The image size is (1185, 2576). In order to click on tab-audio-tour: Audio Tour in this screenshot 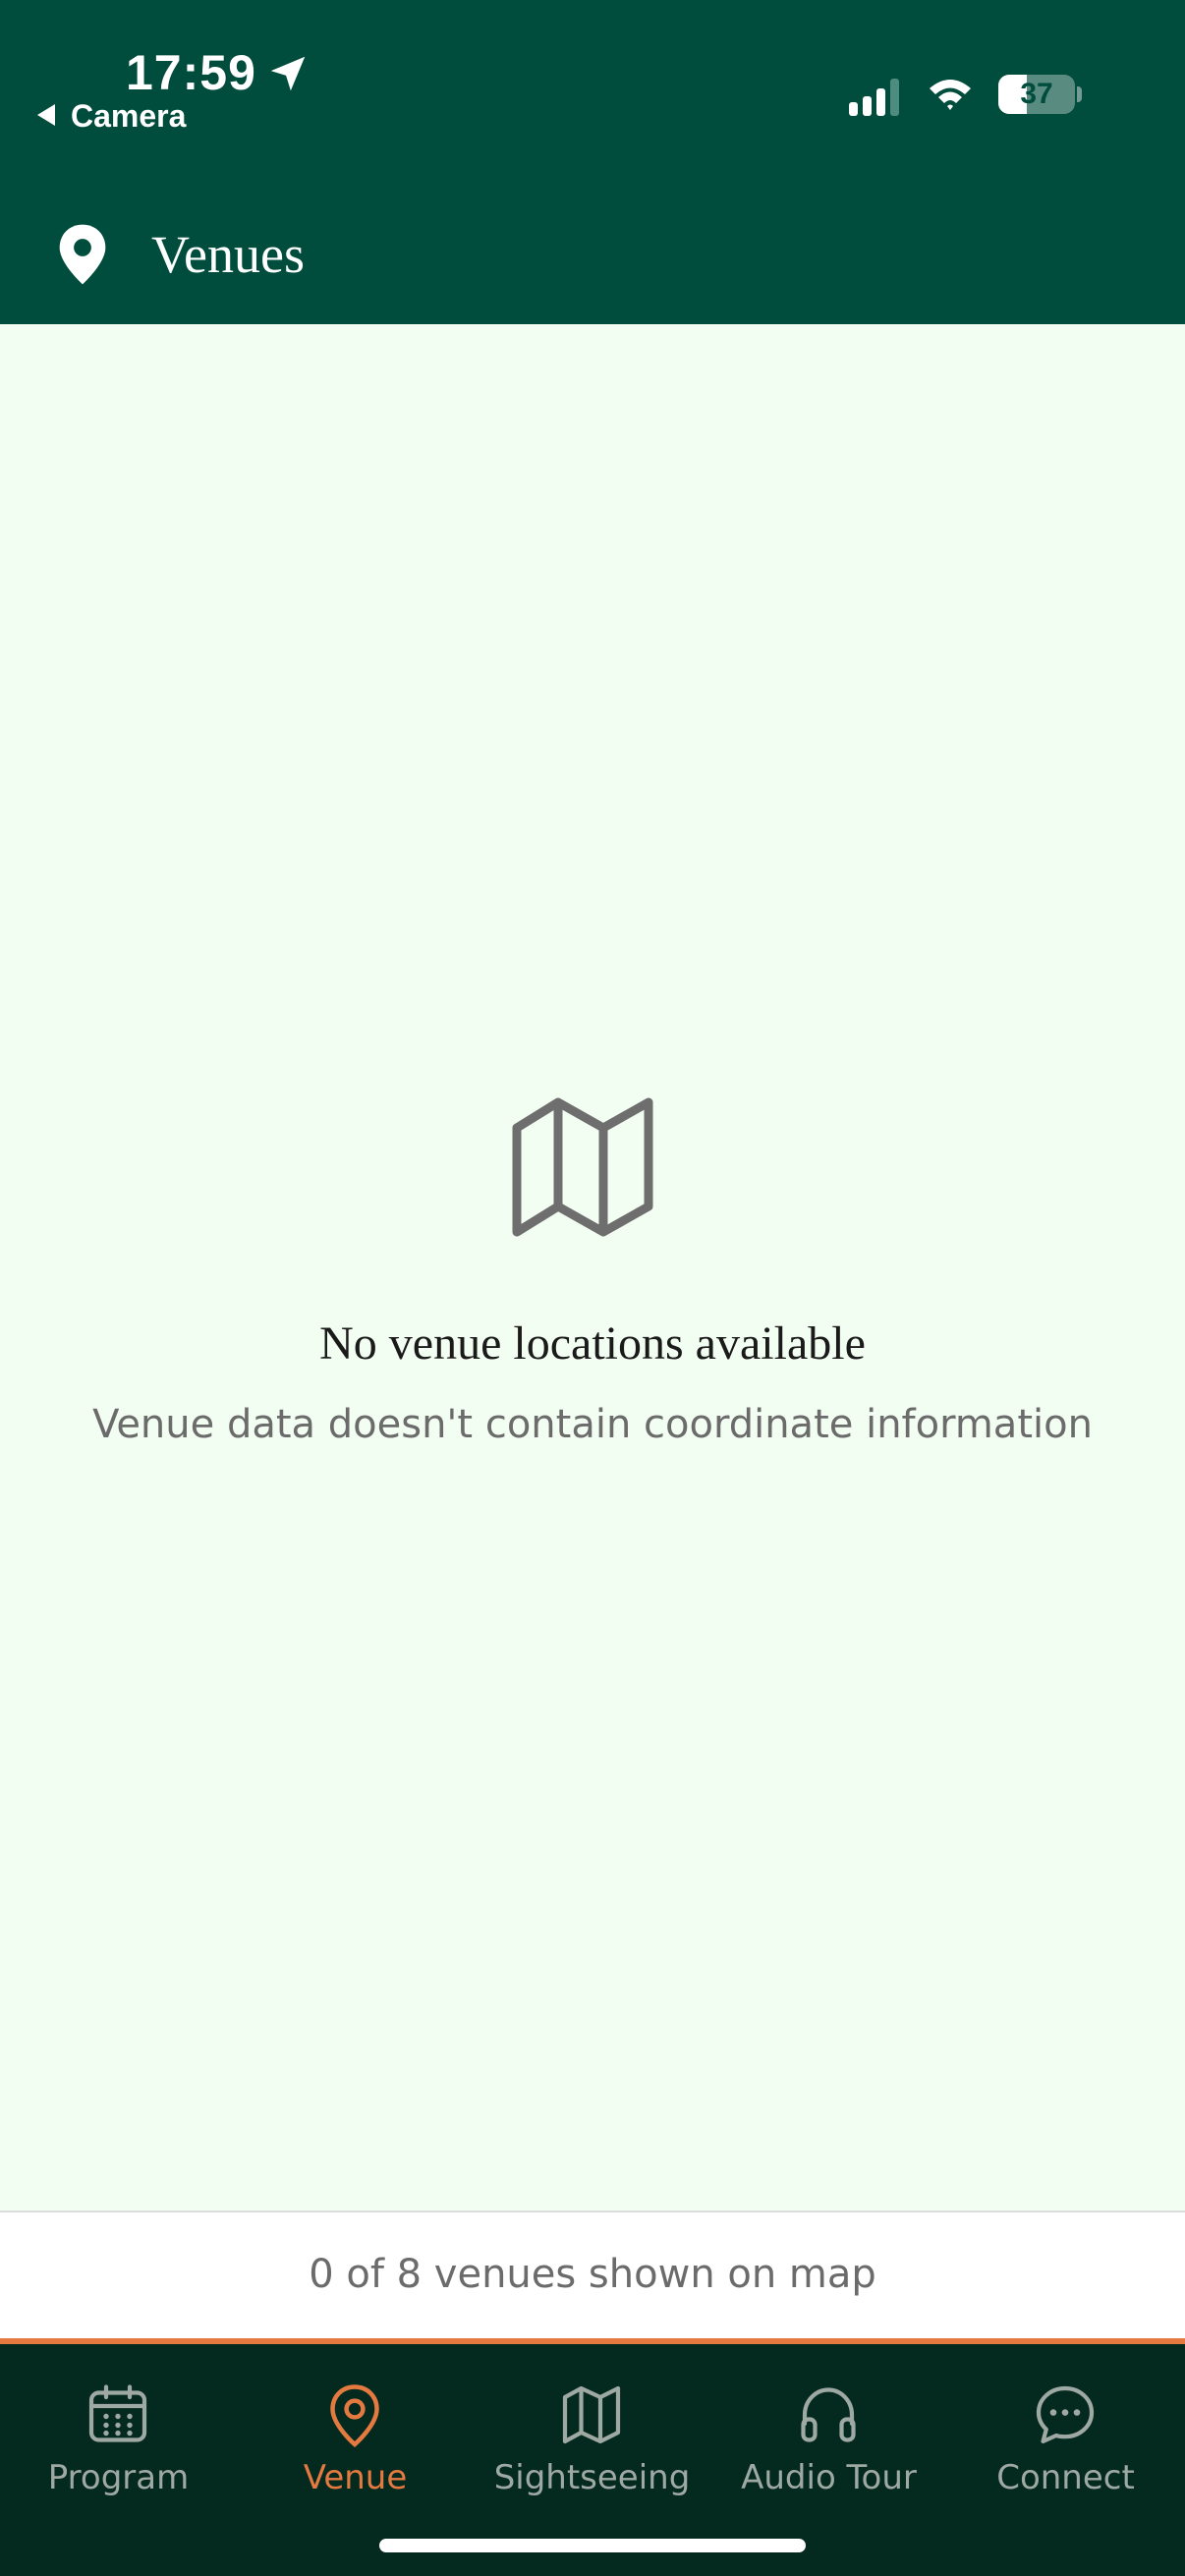, I will do `click(829, 2432)`.